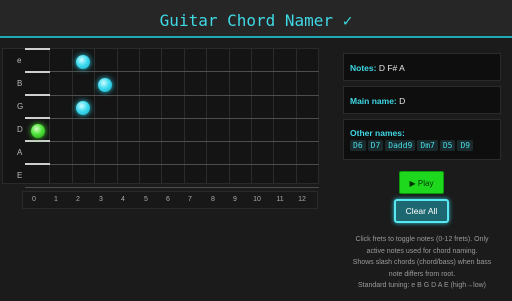  I want to click on other-names-list: D6 D7 Dadd9 Dm7 D5 D9, so click(425, 145).